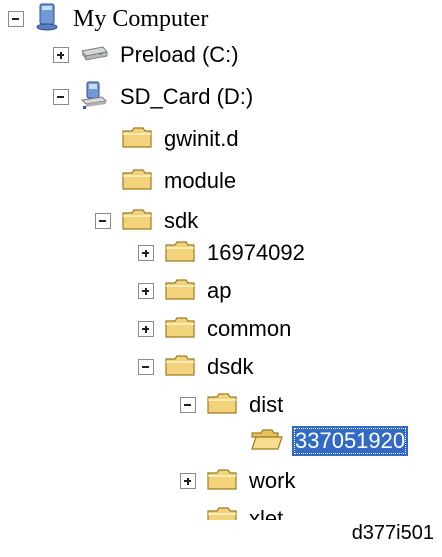  Describe the element at coordinates (200, 180) in the screenshot. I see `tree-label: module` at that location.